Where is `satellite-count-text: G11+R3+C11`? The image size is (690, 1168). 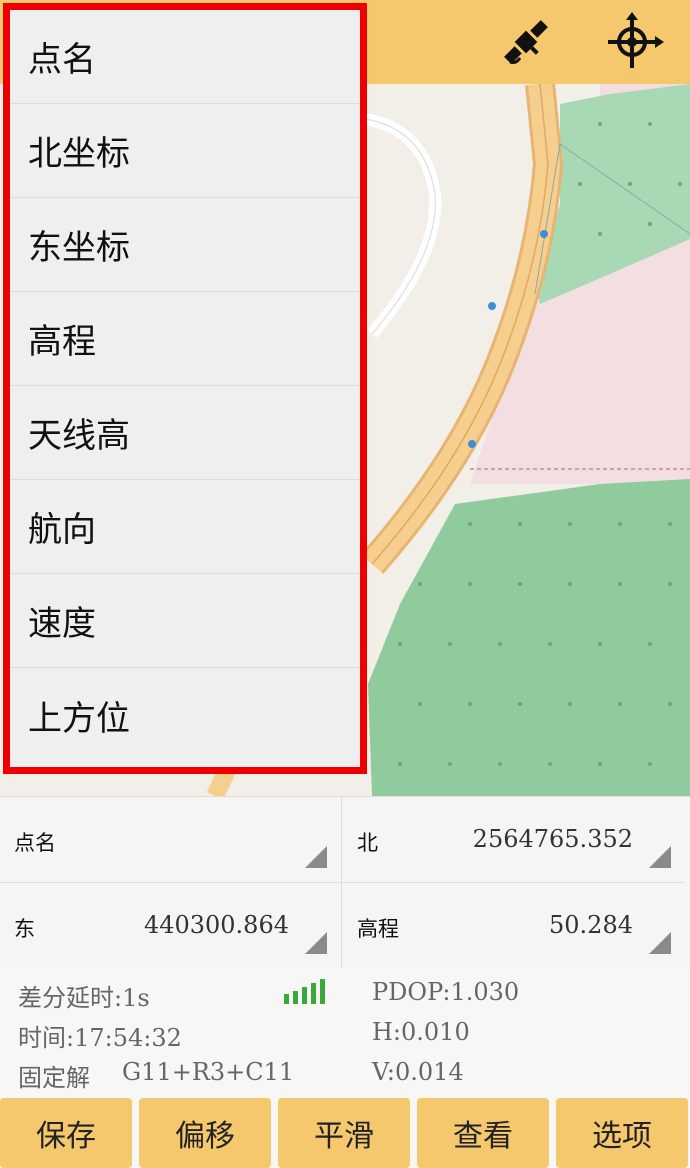
satellite-count-text: G11+R3+C11 is located at coordinates (208, 1072).